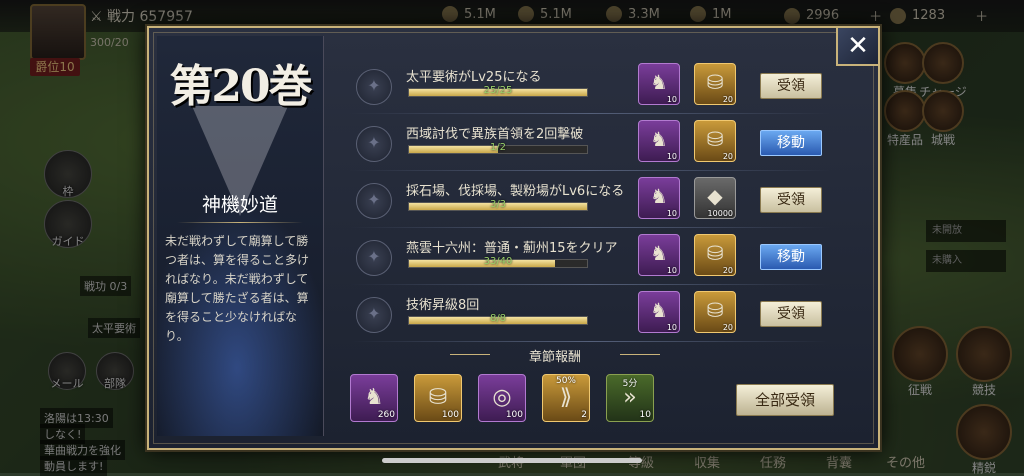 Image resolution: width=1024 pixels, height=476 pixels. What do you see at coordinates (443, 305) in the screenshot?
I see `quest-title: 技術昇級8回` at bounding box center [443, 305].